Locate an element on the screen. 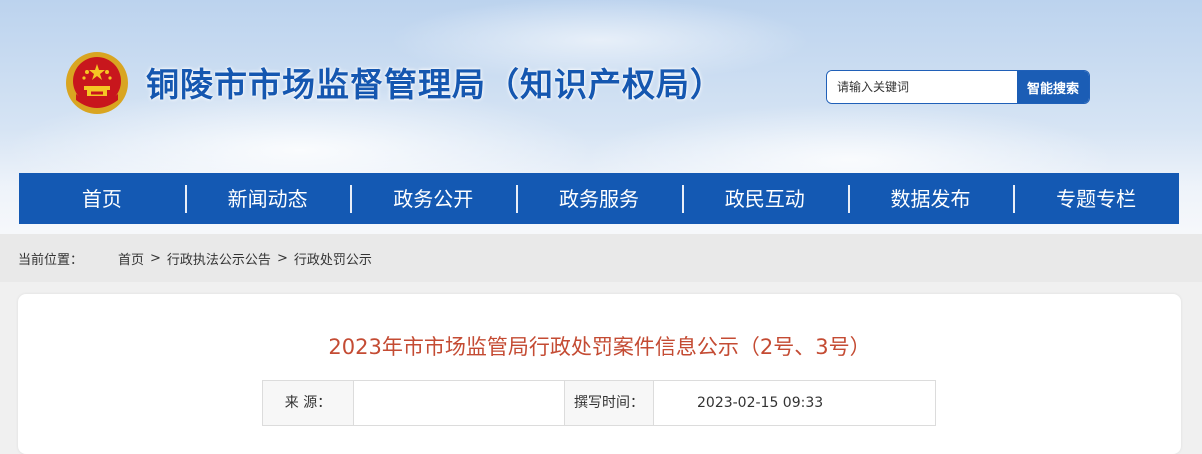 Image resolution: width=1202 pixels, height=454 pixels. search-input is located at coordinates (922, 87).